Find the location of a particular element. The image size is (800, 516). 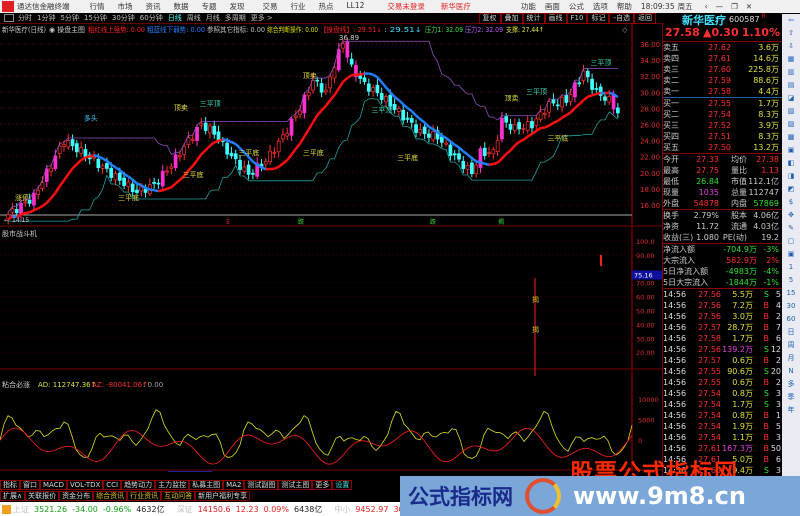

tool-icon-1: ⇧ is located at coordinates (791, 33).